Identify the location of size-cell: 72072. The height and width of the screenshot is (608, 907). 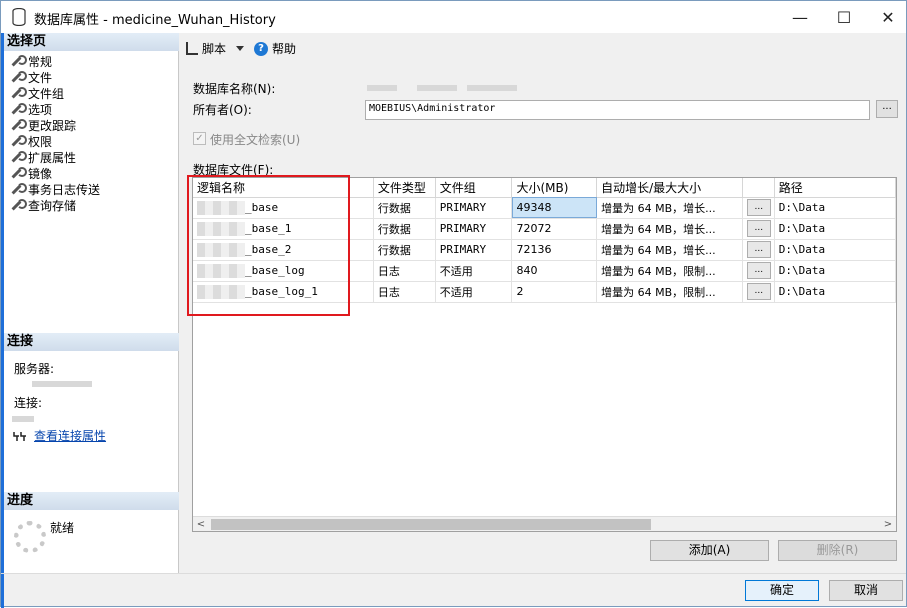
(554, 229).